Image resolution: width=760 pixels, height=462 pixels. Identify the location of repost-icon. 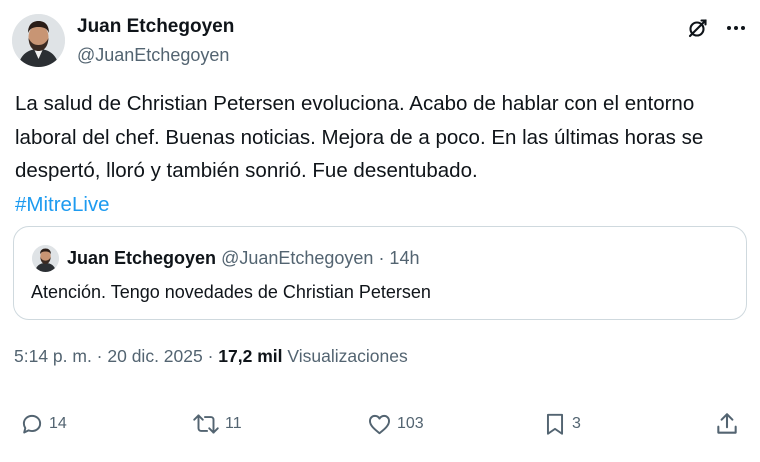
(206, 424).